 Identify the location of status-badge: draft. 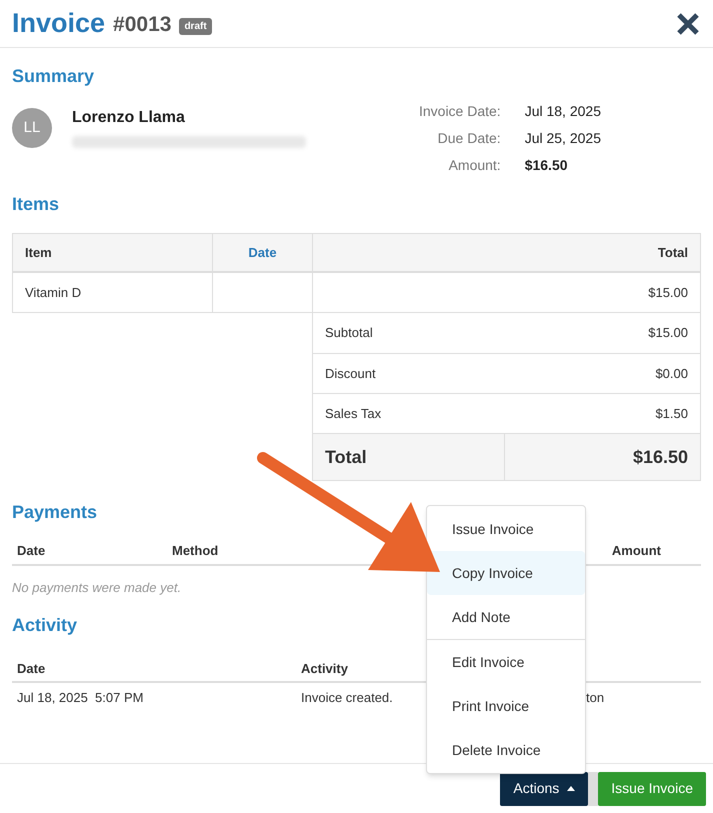
(195, 26).